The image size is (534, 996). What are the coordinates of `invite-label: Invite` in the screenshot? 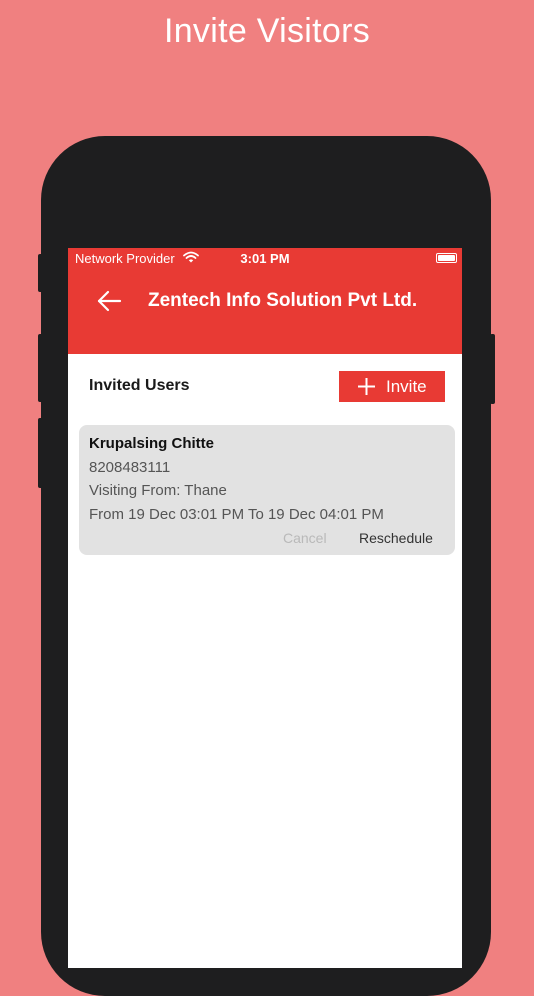 It's located at (406, 386).